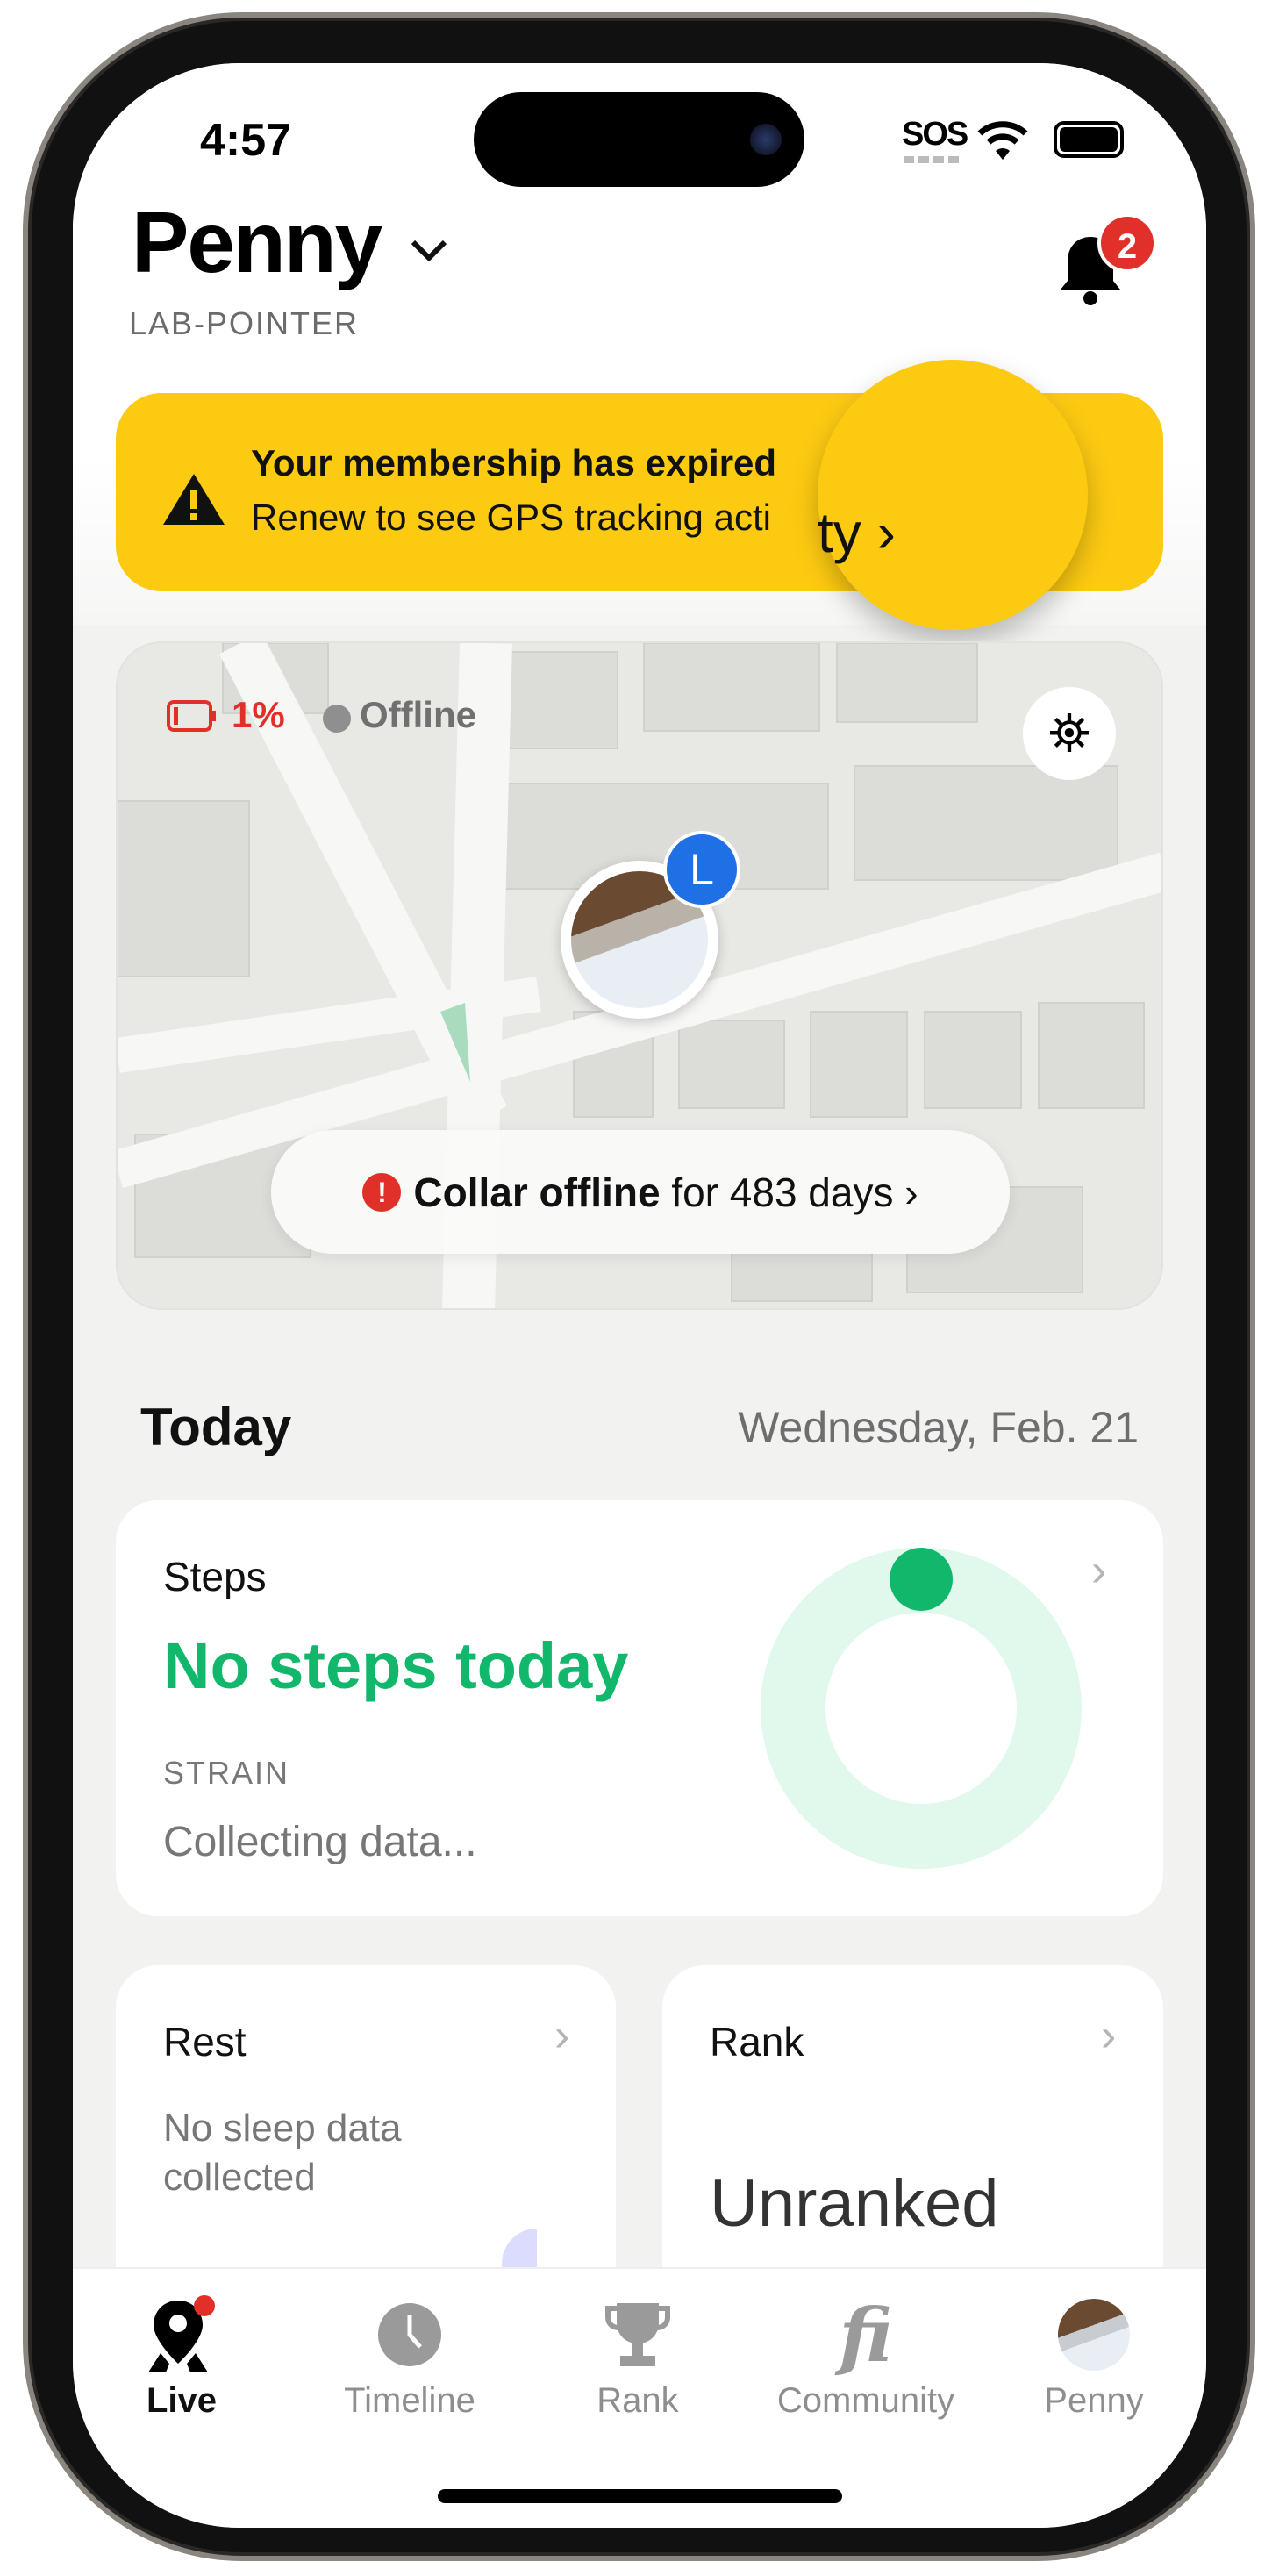 The height and width of the screenshot is (2576, 1272). What do you see at coordinates (409, 2400) in the screenshot?
I see `tab-label: Timeline` at bounding box center [409, 2400].